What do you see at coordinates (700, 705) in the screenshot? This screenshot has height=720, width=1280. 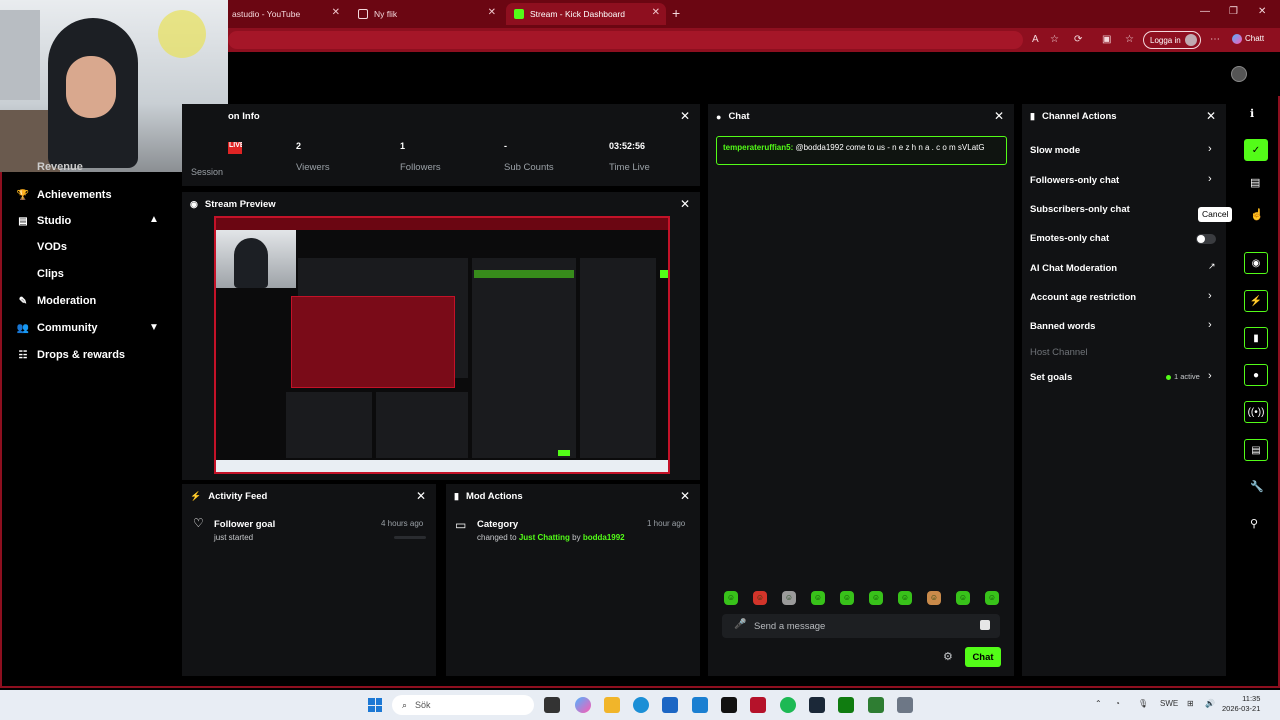 I see `outlook-icon` at bounding box center [700, 705].